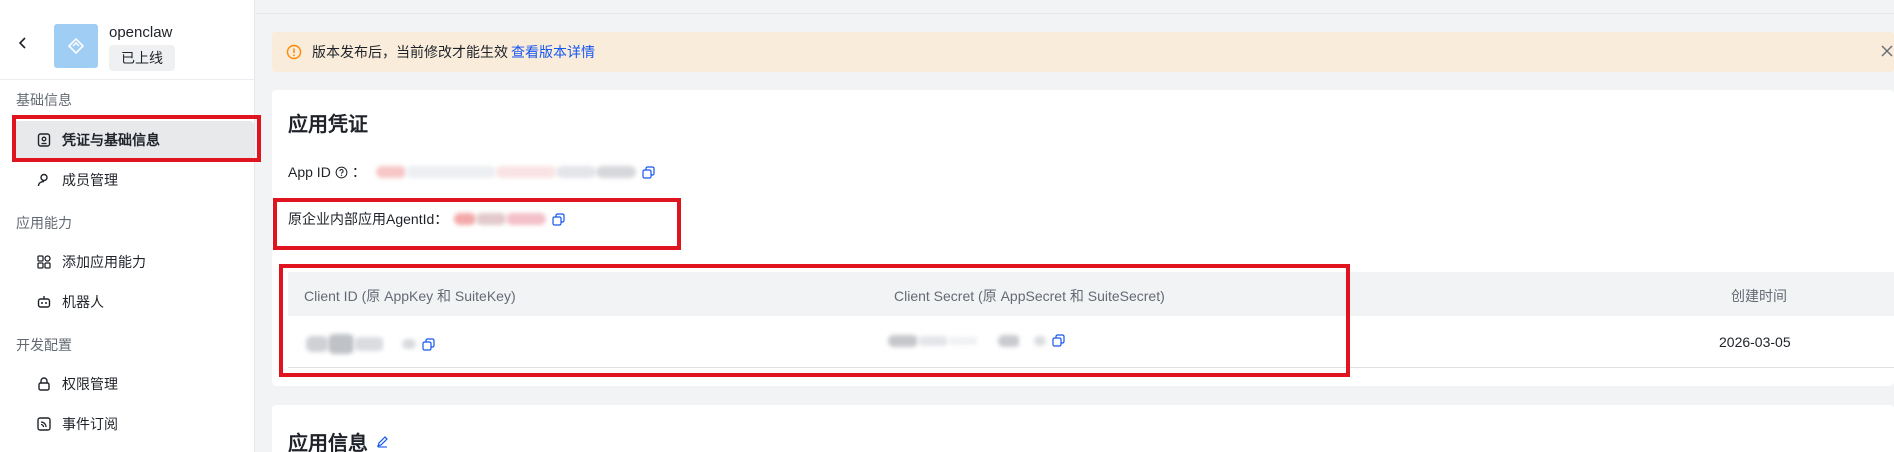 Image resolution: width=1894 pixels, height=452 pixels. Describe the element at coordinates (44, 302) in the screenshot. I see `robot-icon` at that location.